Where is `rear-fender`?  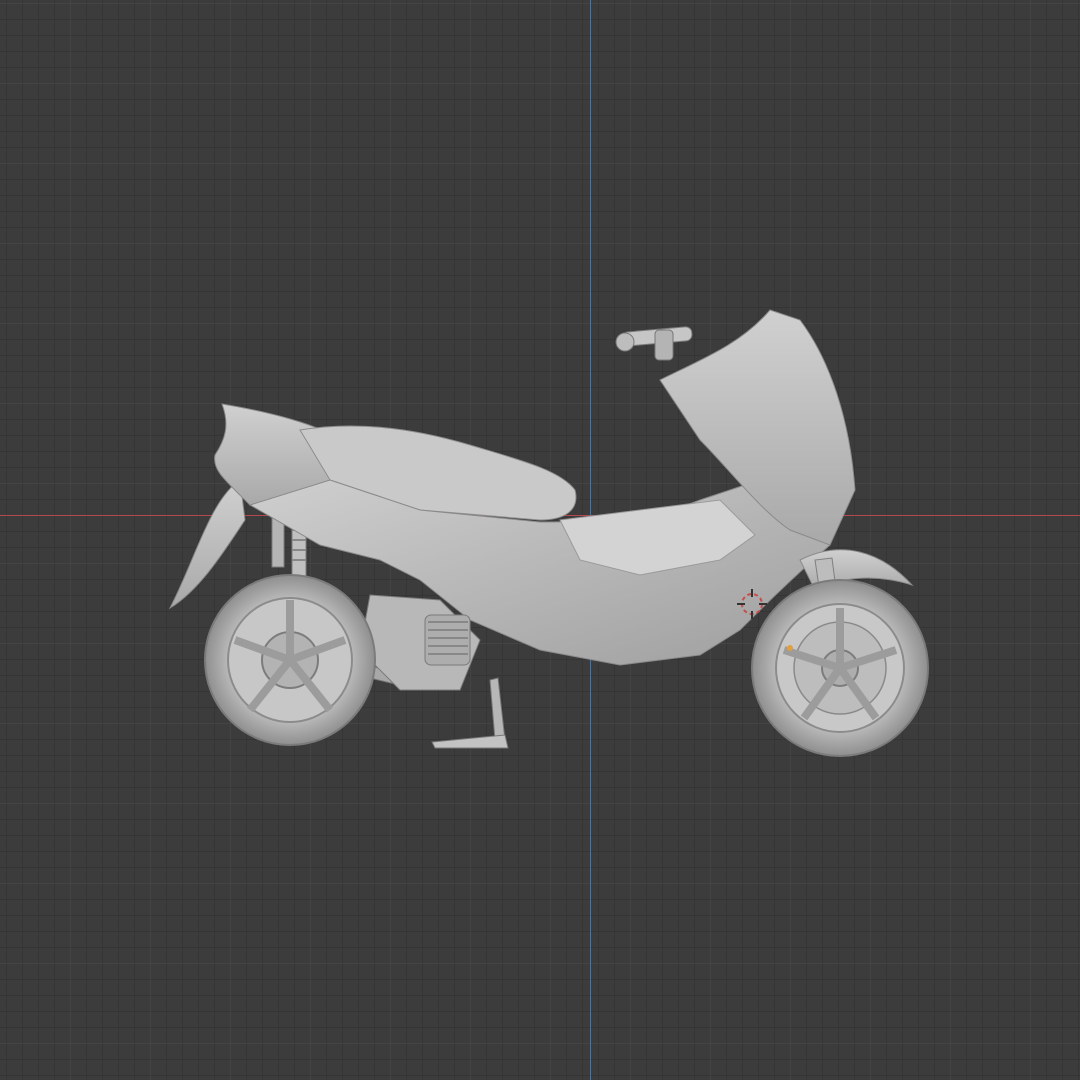 rear-fender is located at coordinates (207, 544).